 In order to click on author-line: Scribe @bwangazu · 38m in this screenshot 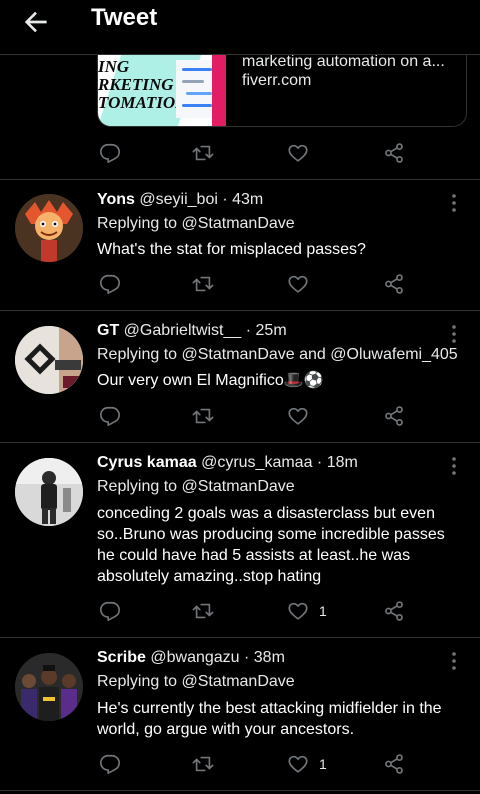, I will do `click(191, 658)`.